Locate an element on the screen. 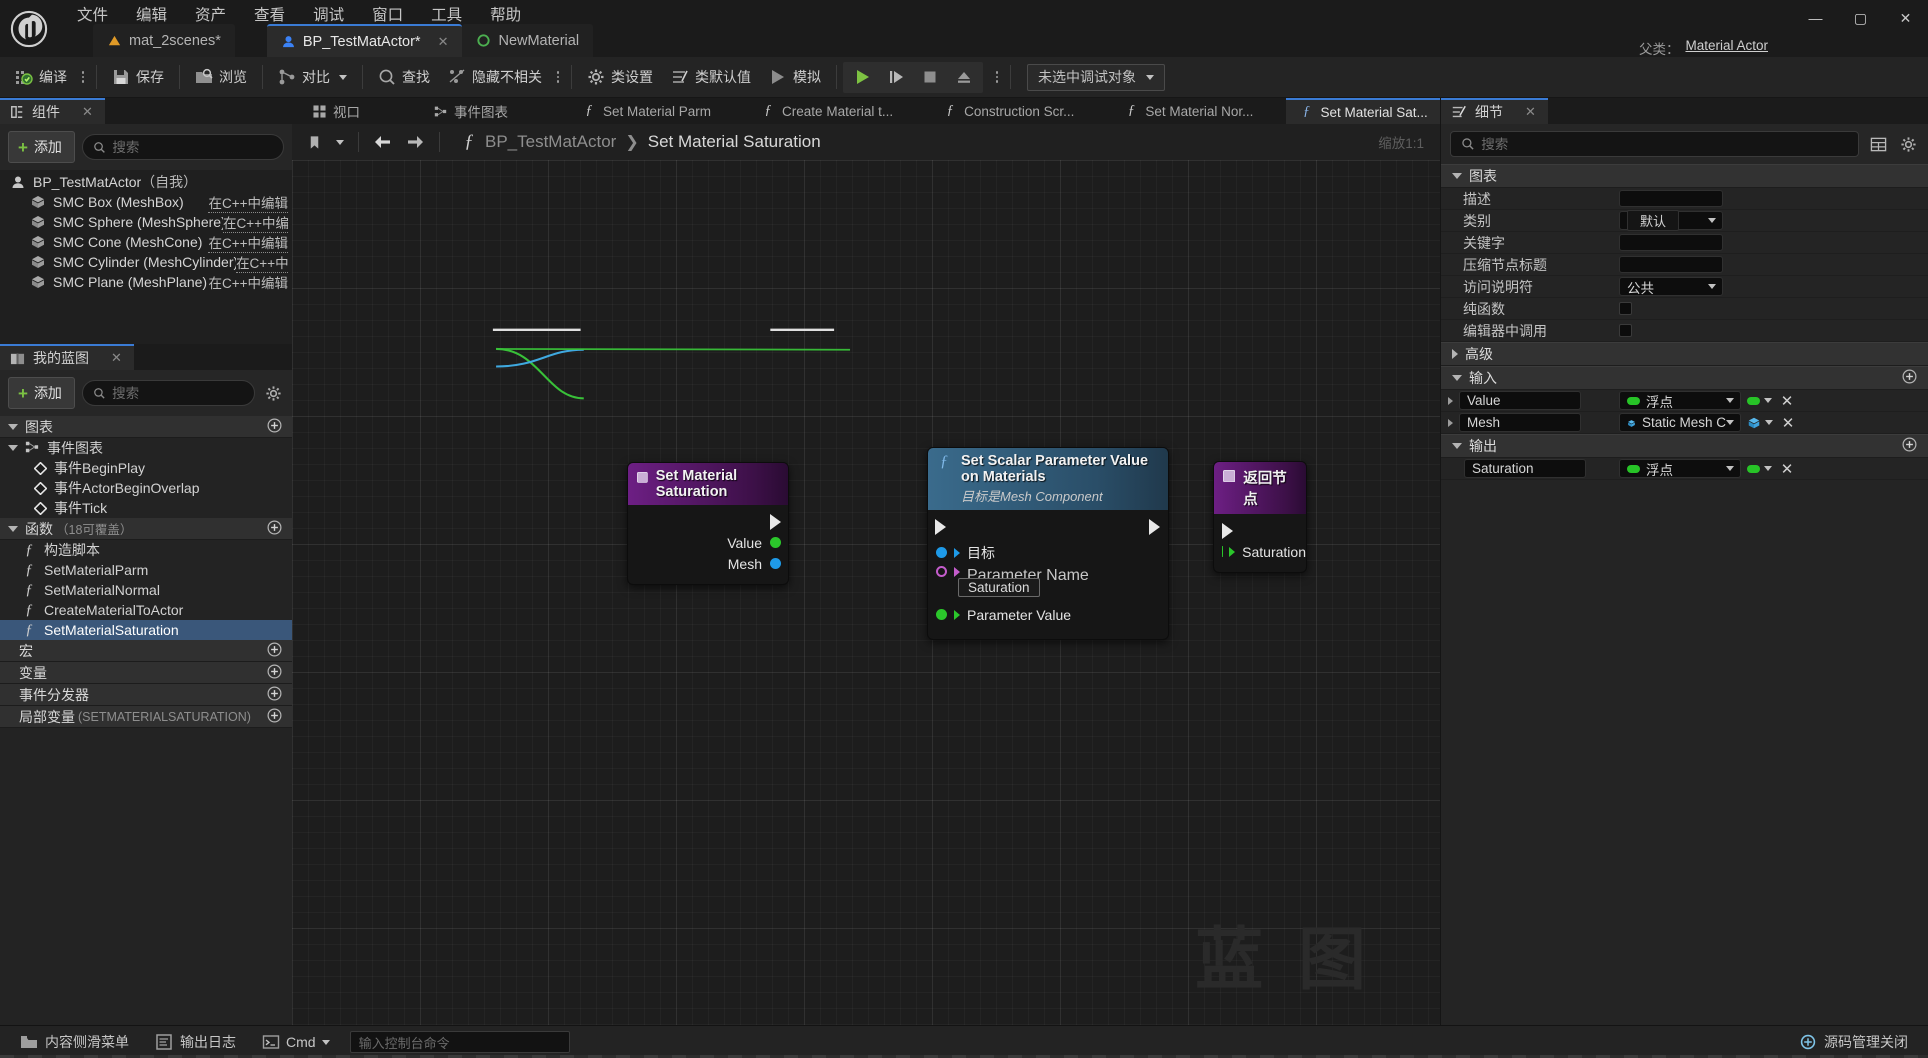 Image resolution: width=1928 pixels, height=1058 pixels. diff-button: 对比 is located at coordinates (312, 77).